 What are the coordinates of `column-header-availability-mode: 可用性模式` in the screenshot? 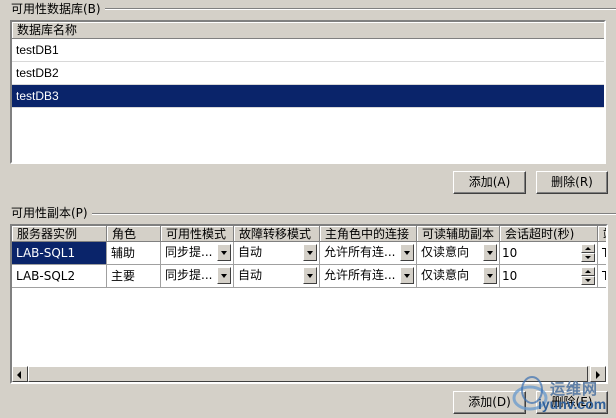 It's located at (197, 234).